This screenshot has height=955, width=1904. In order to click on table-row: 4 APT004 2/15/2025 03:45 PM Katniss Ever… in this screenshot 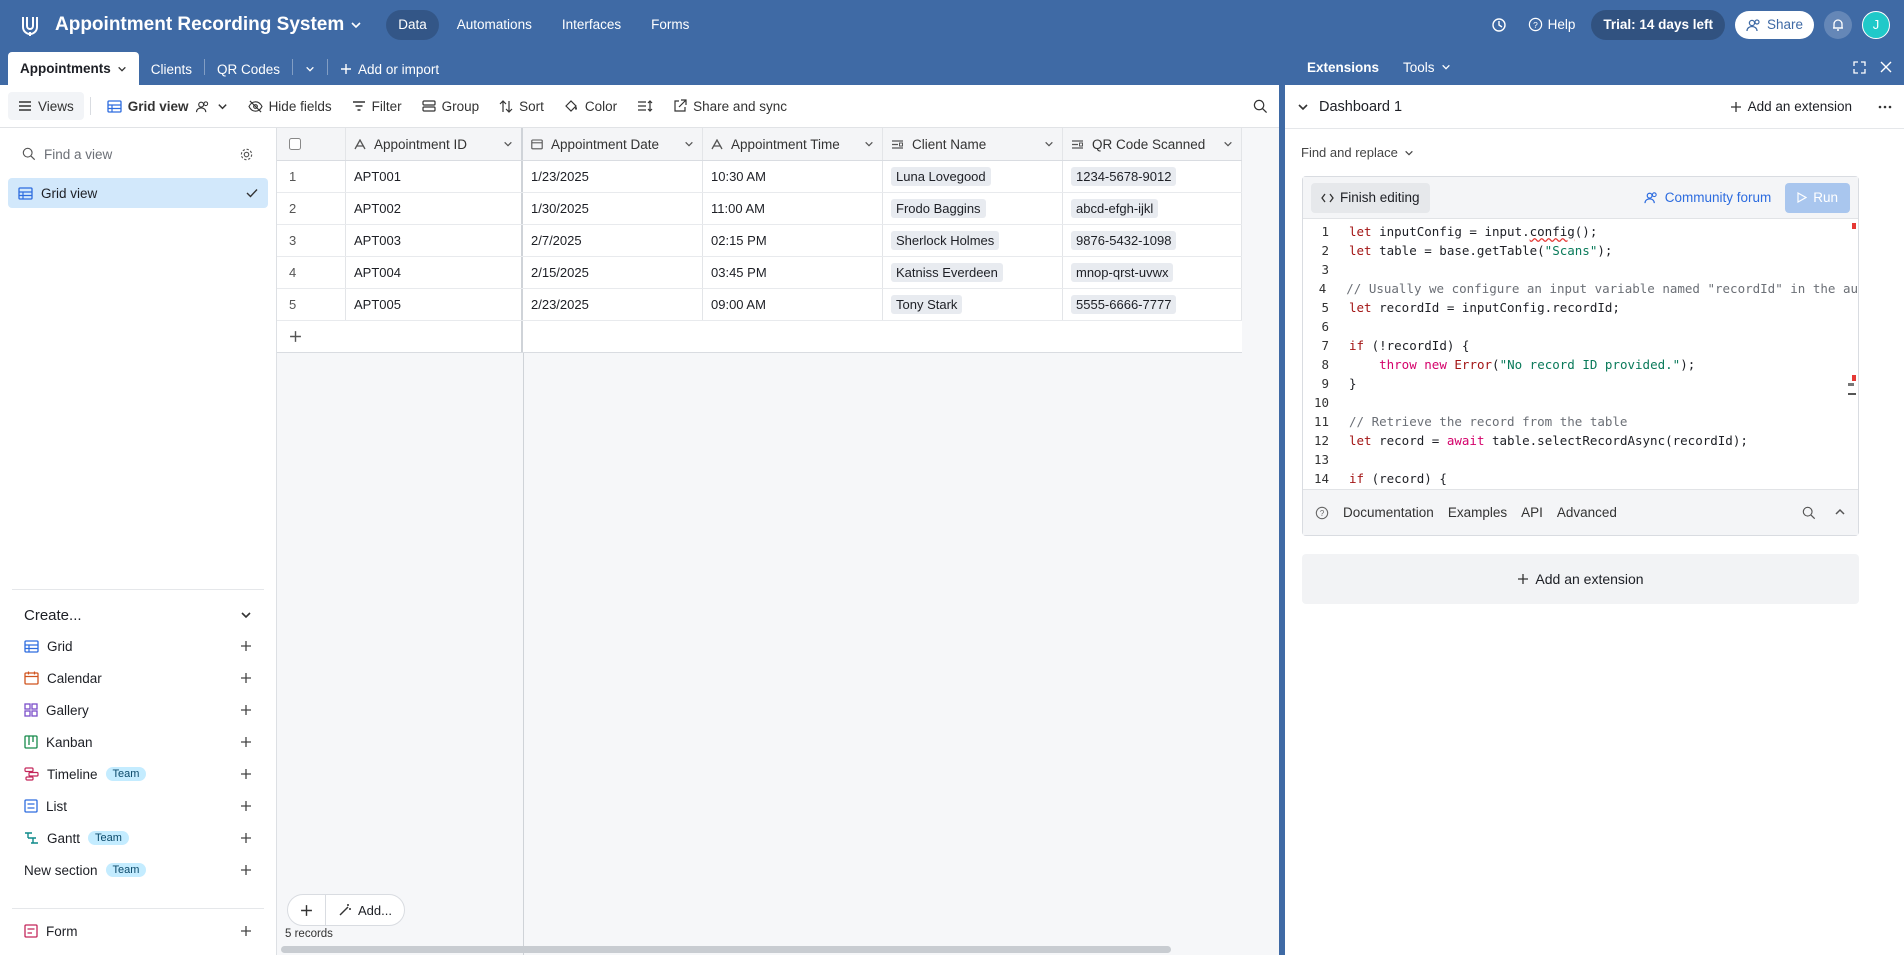, I will do `click(759, 273)`.